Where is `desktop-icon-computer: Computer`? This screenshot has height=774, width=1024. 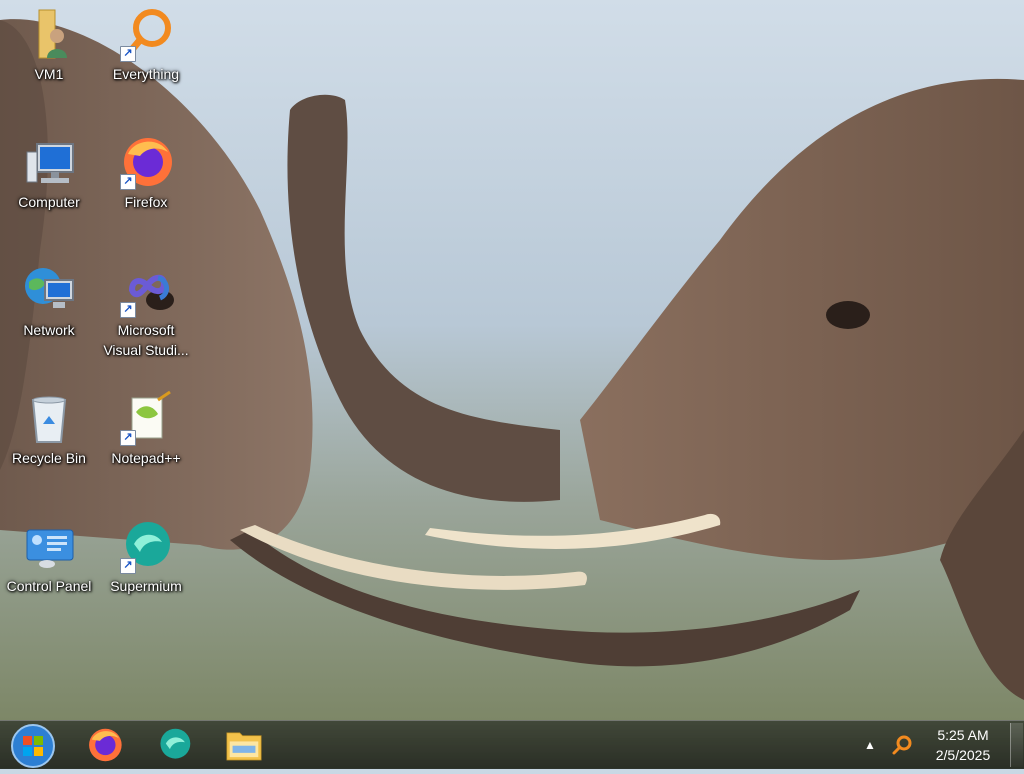
desktop-icon-computer: Computer is located at coordinates (49, 173).